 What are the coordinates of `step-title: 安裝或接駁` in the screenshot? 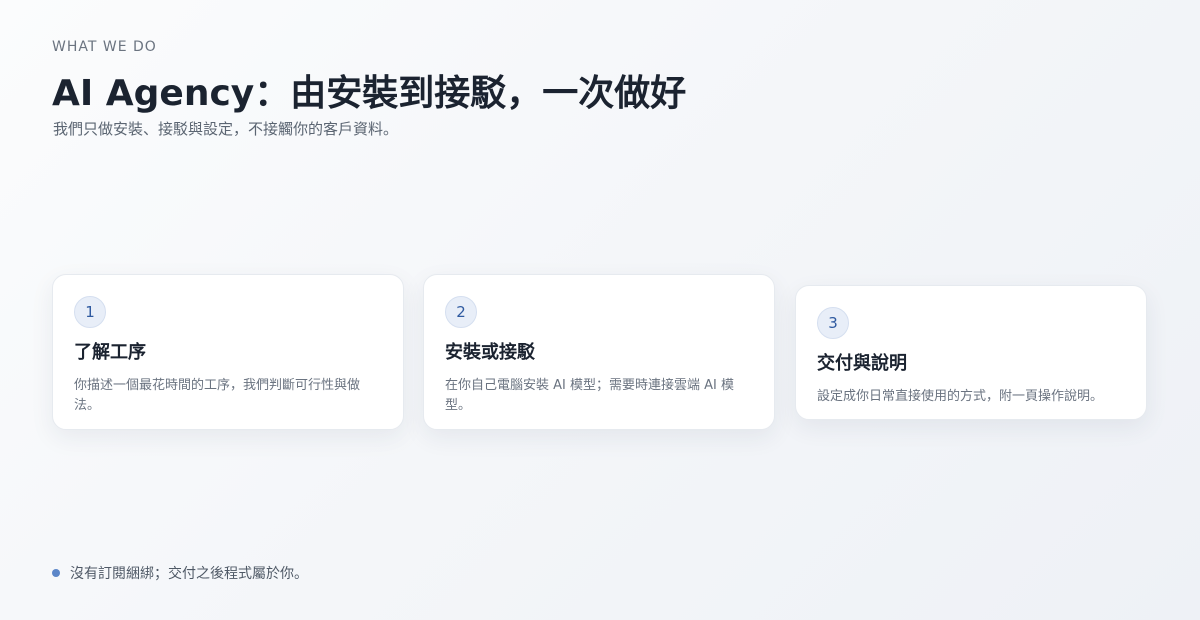 It's located at (490, 352).